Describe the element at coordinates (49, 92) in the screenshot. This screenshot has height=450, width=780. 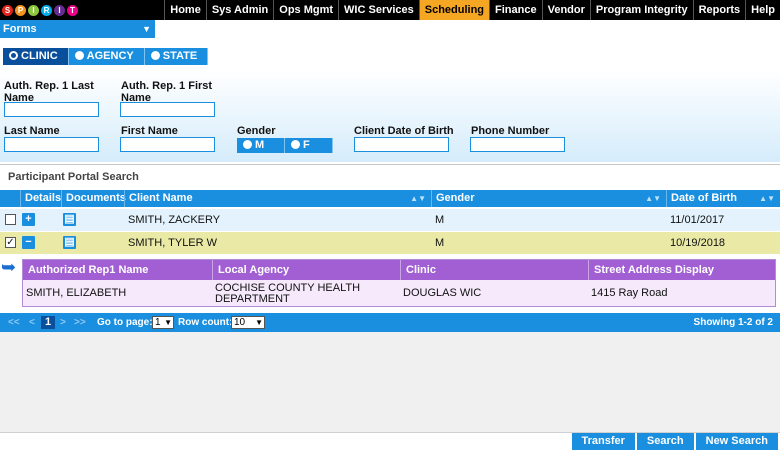
I see `auth-rep-last-name-label: Auth. Rep. 1 Last Name` at that location.